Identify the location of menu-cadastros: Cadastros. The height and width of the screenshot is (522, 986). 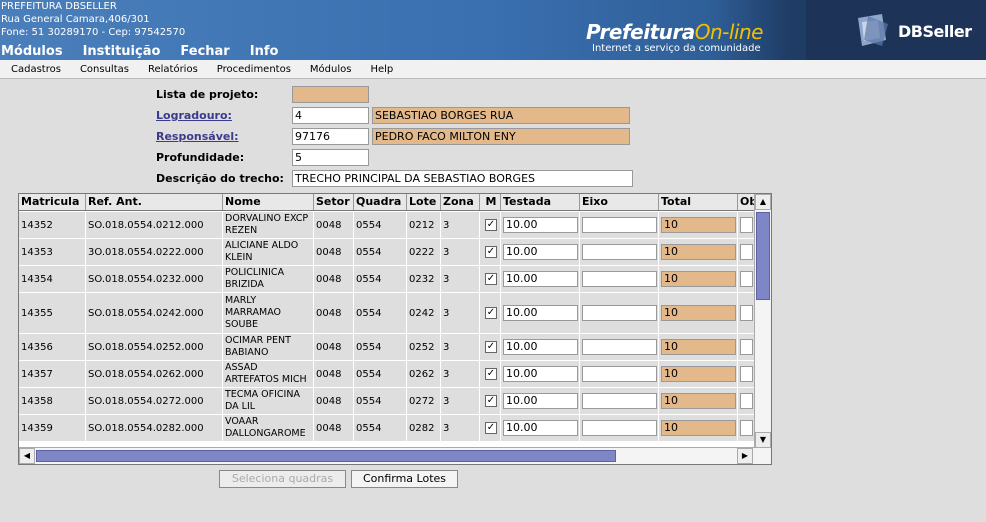
(36, 69).